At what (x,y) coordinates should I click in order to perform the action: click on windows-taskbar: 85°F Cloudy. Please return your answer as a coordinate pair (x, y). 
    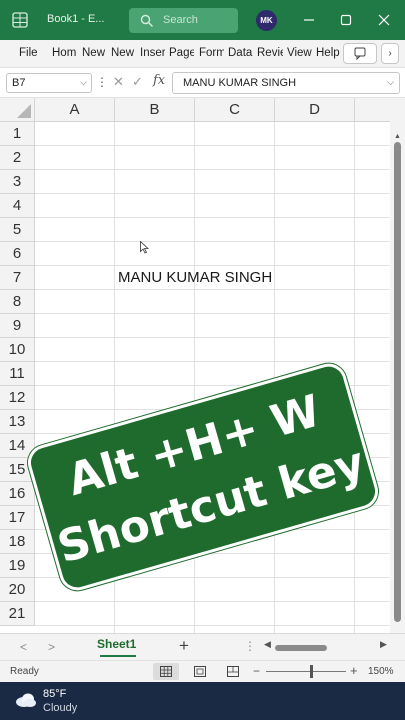
    Looking at the image, I should click on (202, 701).